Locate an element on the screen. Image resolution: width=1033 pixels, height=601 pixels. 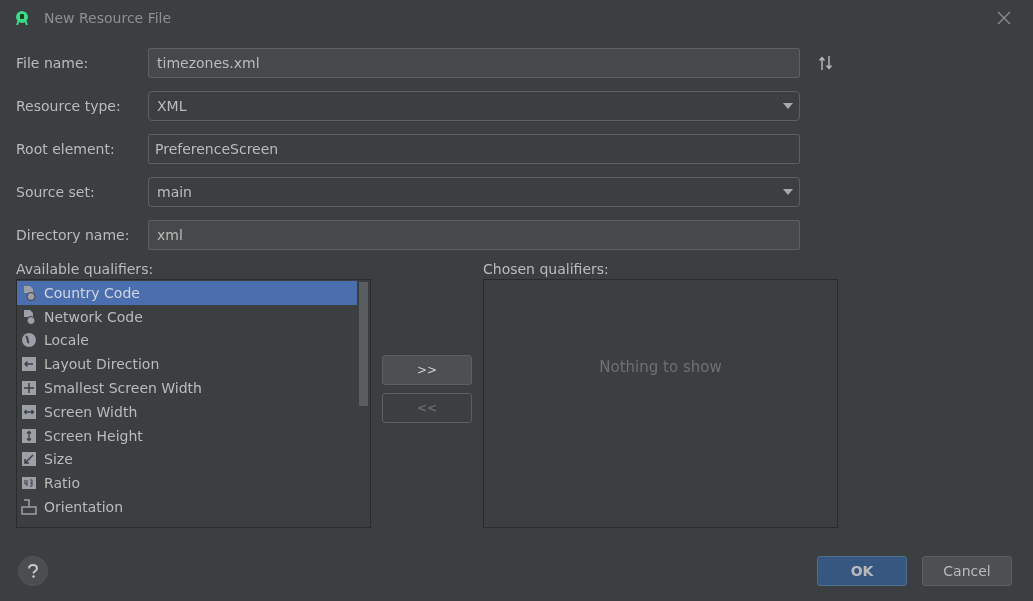
field-label: File name: is located at coordinates (53, 63).